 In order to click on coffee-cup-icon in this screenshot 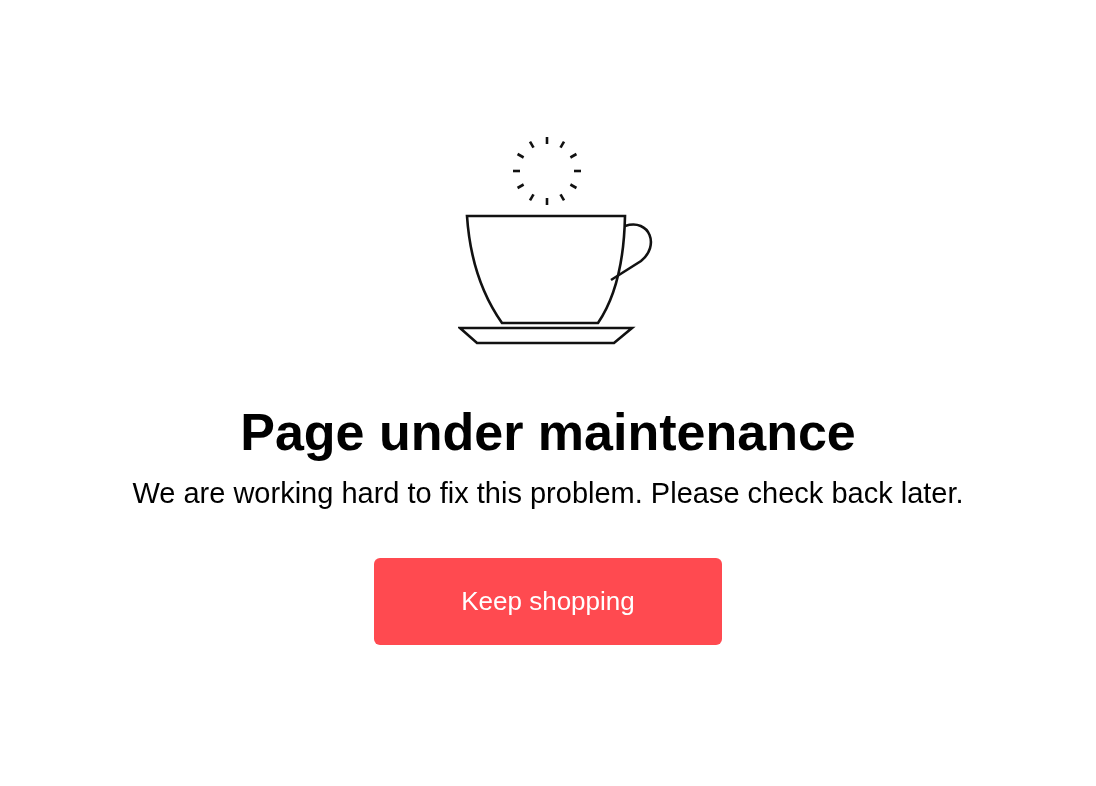, I will do `click(556, 241)`.